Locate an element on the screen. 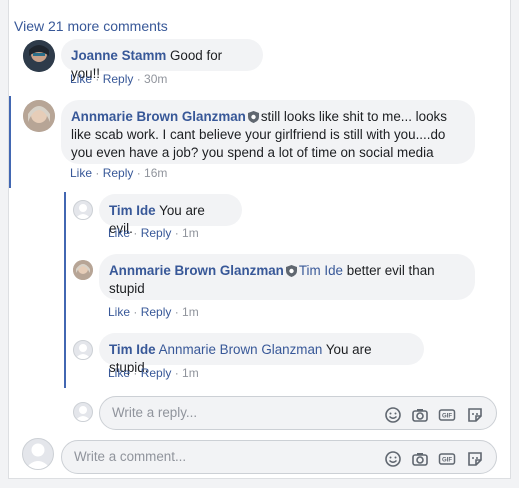 The height and width of the screenshot is (488, 519). reply-bubble: Tim Ide You are evil. is located at coordinates (170, 215).